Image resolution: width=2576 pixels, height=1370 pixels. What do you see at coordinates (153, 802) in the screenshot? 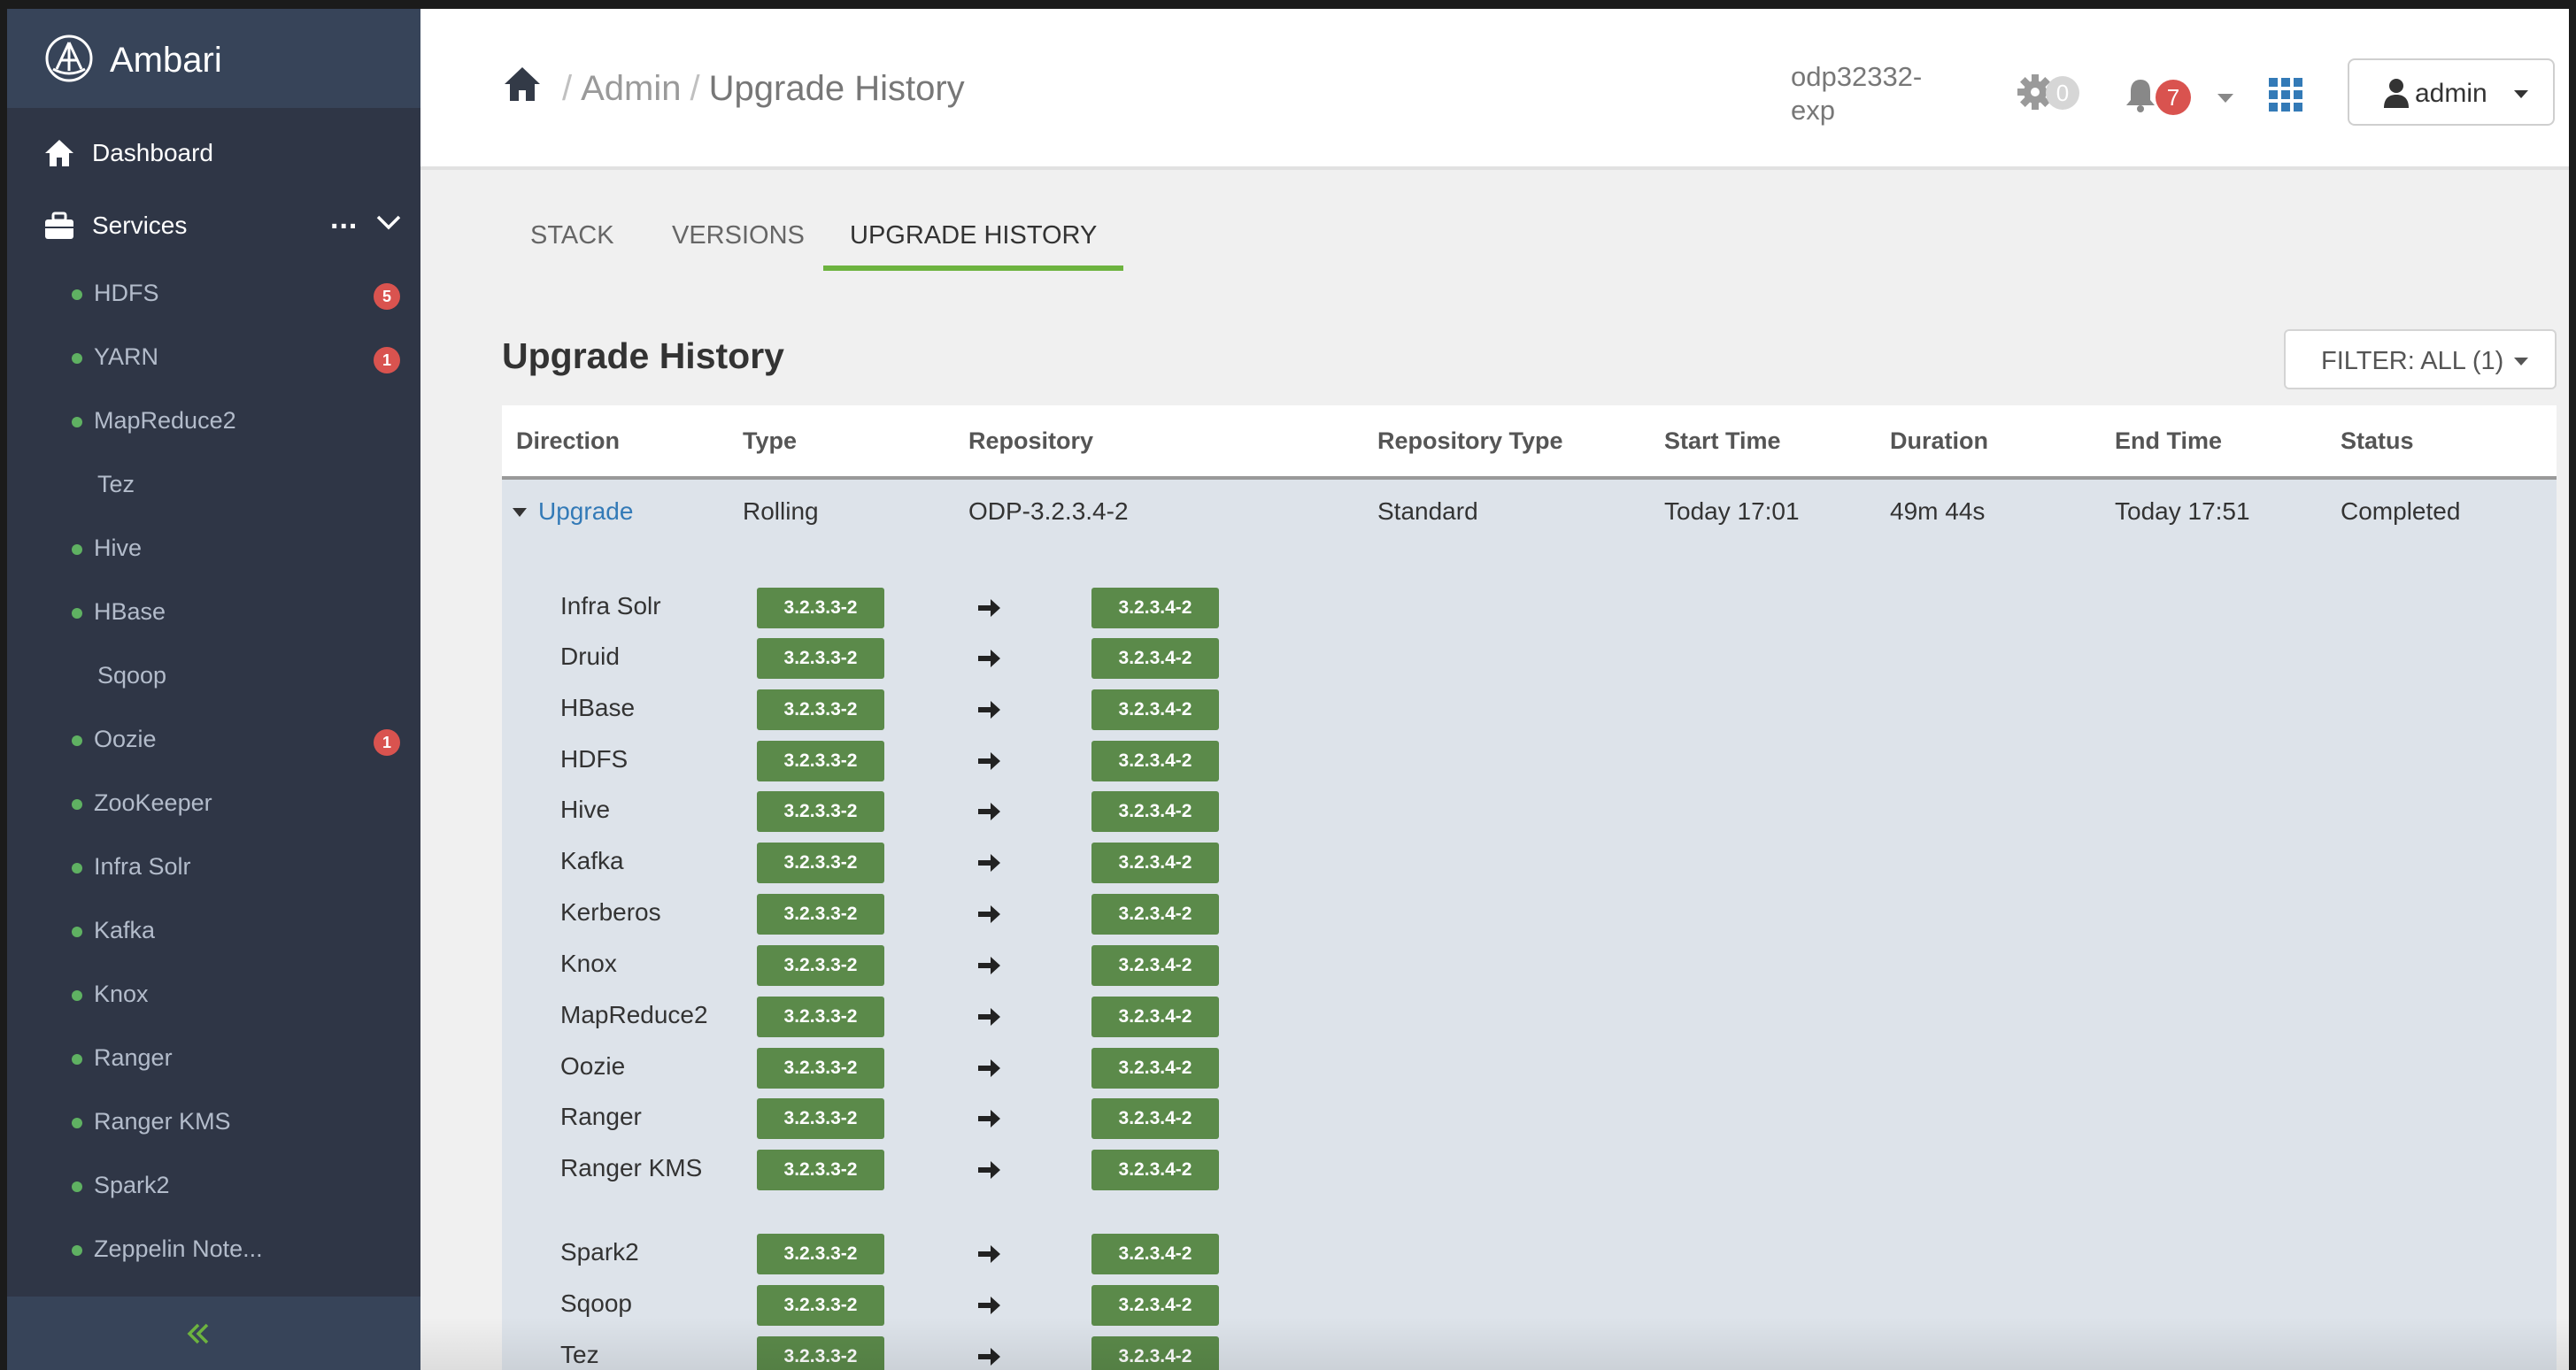
I see `sidebar-item-label: ZooKeeper` at bounding box center [153, 802].